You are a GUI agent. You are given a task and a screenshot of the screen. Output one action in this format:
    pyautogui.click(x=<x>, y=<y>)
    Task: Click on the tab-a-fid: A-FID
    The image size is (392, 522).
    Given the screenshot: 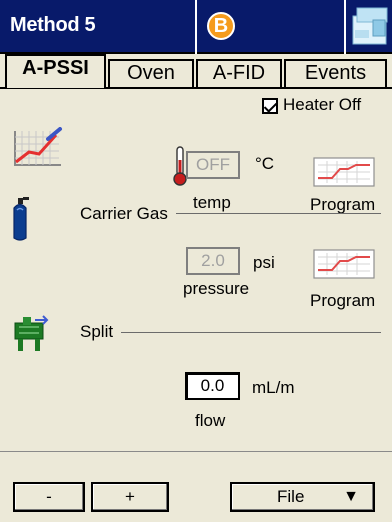 What is the action you would take?
    pyautogui.click(x=239, y=73)
    